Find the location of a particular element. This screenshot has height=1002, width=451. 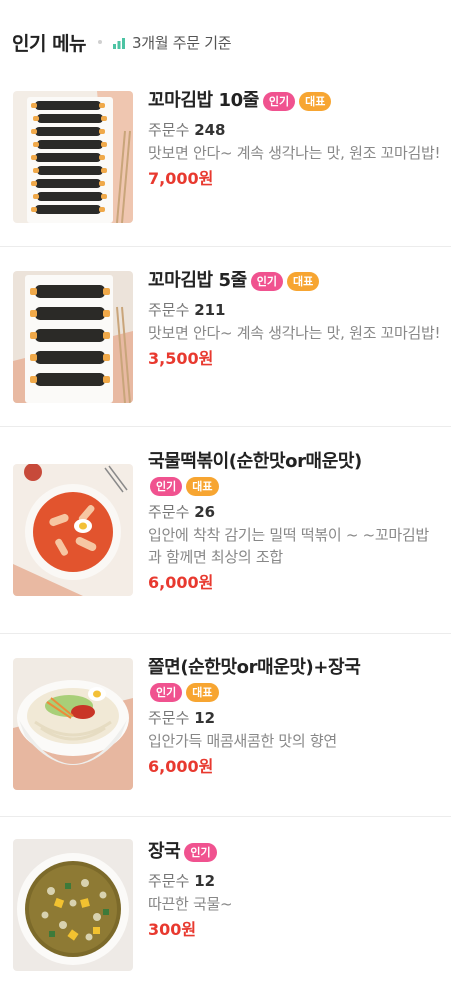

popular-menu-header: 인기 메뉴 3개월 주문 기준 is located at coordinates (122, 42).